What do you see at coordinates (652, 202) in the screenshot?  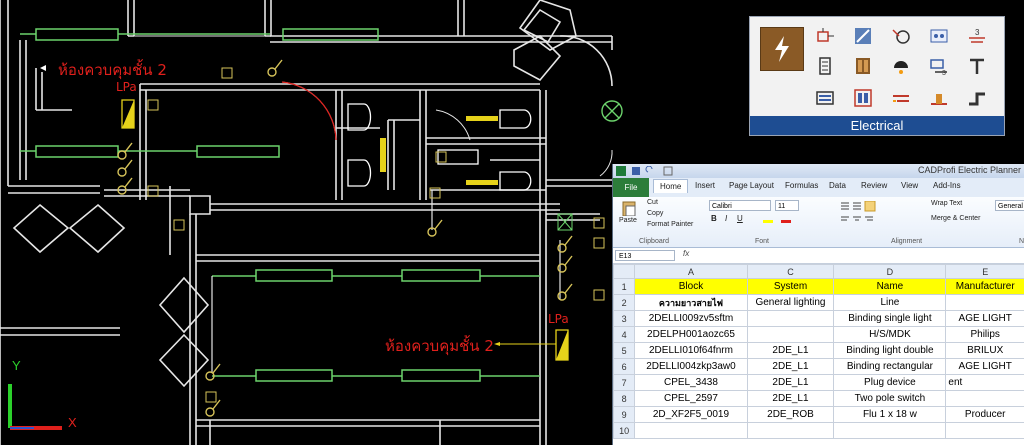 I see `cut-button: Cut` at bounding box center [652, 202].